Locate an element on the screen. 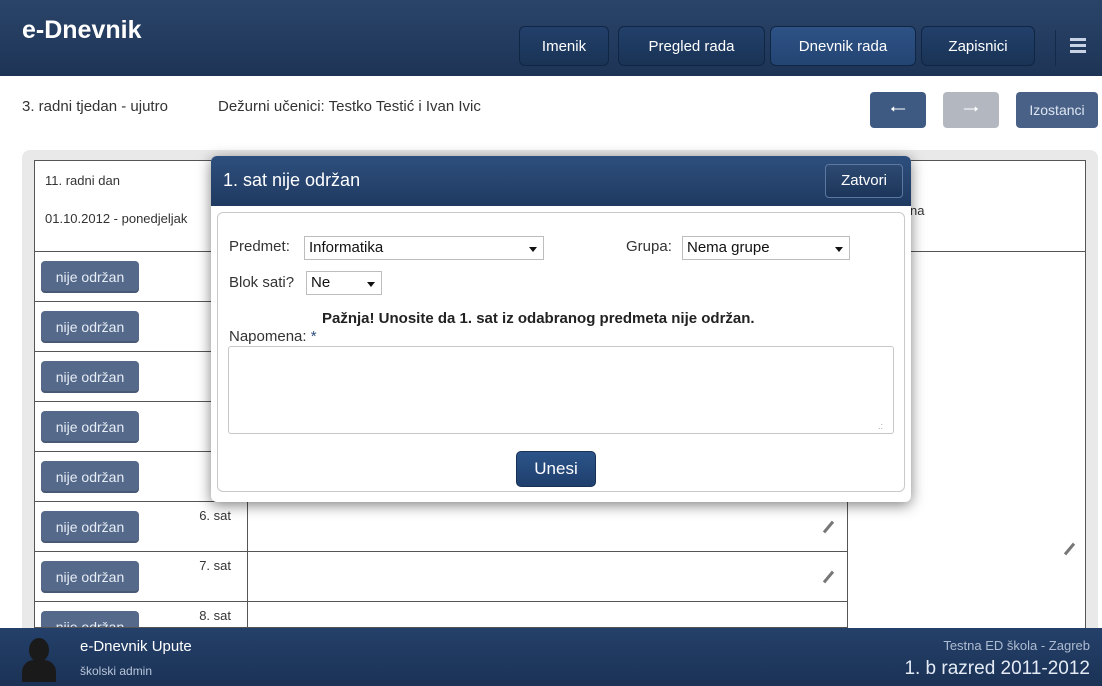 The height and width of the screenshot is (686, 1102). nav-imenik: Imenik is located at coordinates (564, 46).